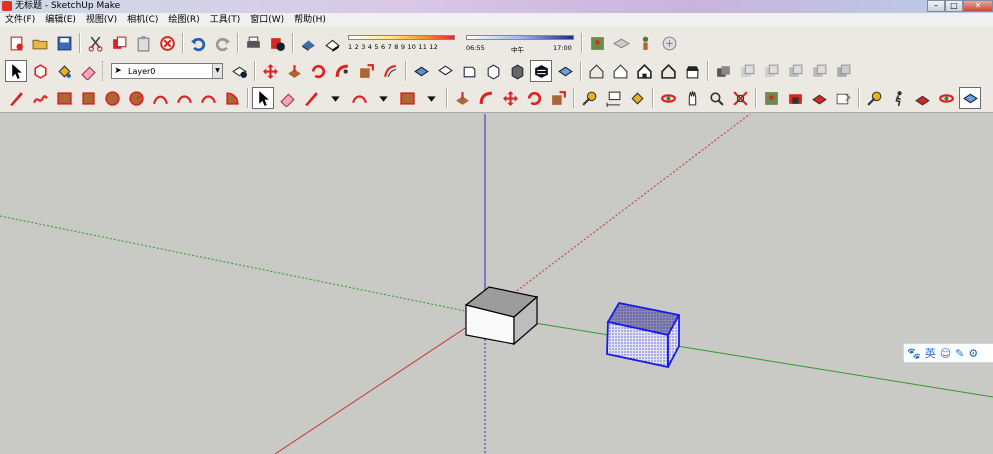 This screenshot has width=993, height=454. Describe the element at coordinates (294, 71) in the screenshot. I see `push-pull-button` at that location.